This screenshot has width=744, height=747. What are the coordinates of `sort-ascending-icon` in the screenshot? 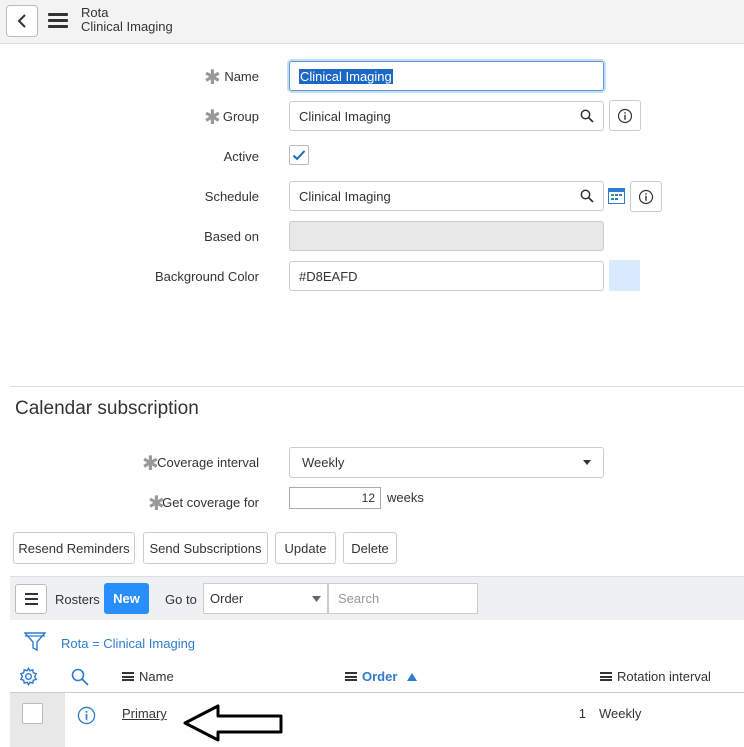 It's located at (412, 676).